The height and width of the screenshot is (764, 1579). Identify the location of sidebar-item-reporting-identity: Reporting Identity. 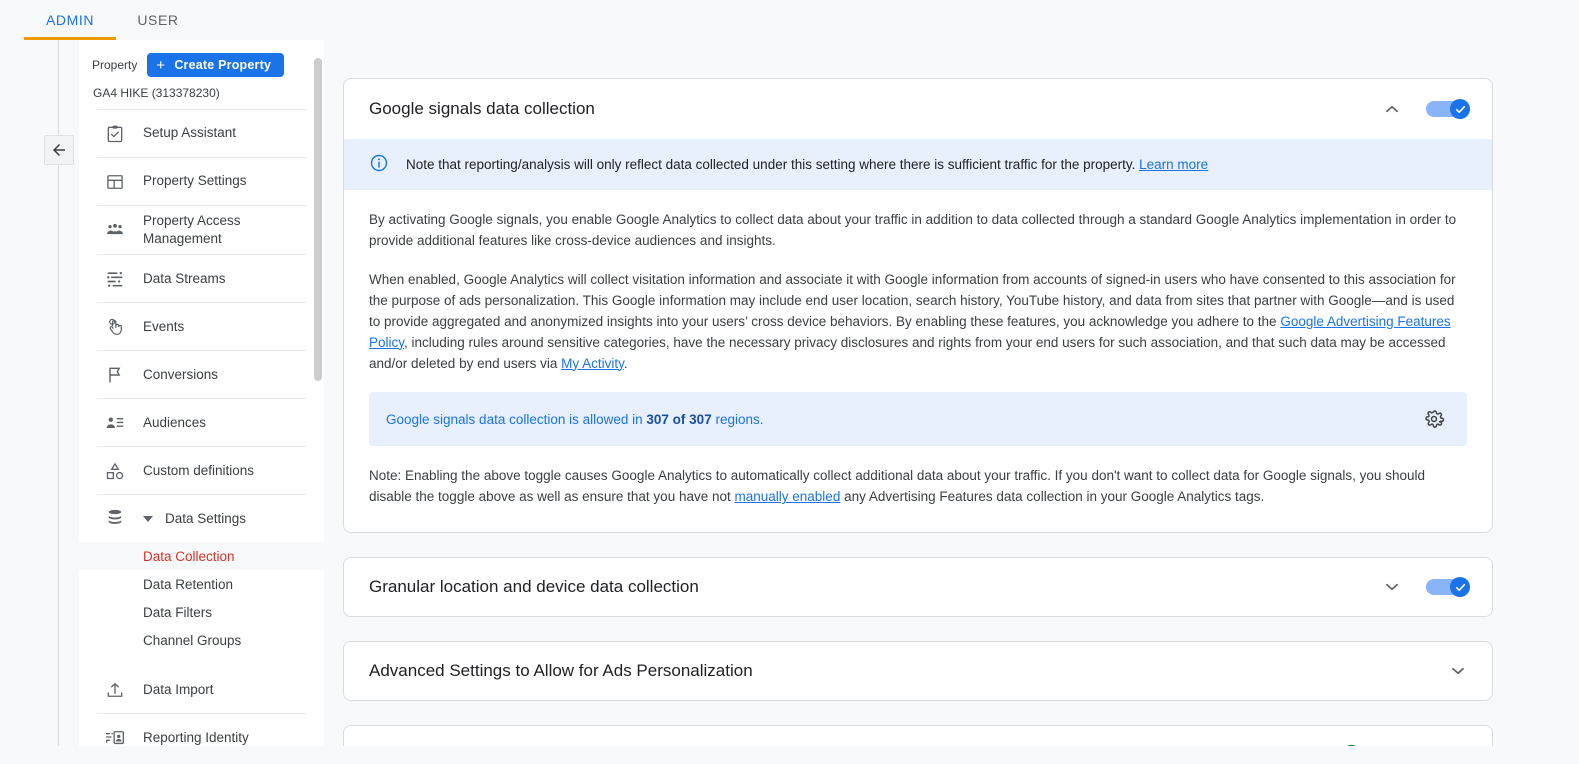
(201, 730).